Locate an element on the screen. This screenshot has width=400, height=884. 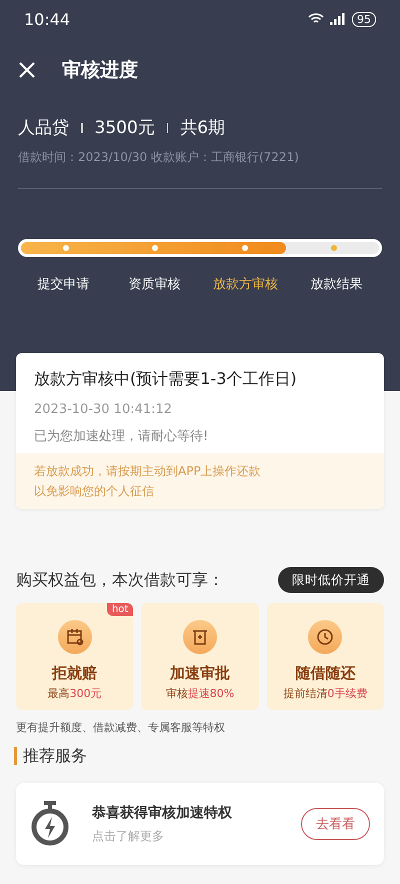
view-button: 去看看 is located at coordinates (335, 824).